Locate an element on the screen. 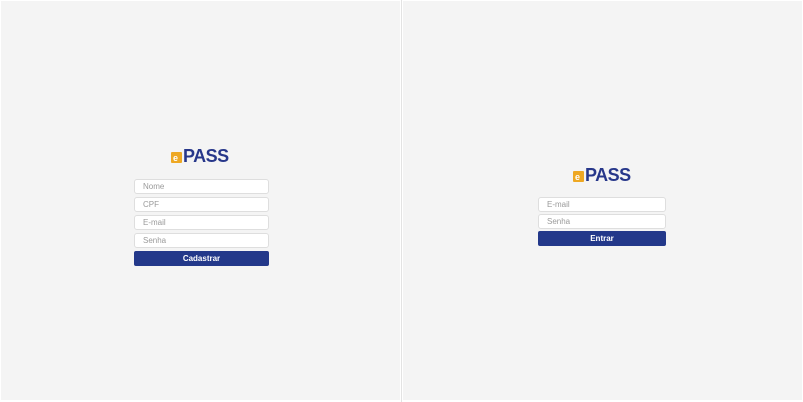 The height and width of the screenshot is (402, 803). login-password-input is located at coordinates (602, 221).